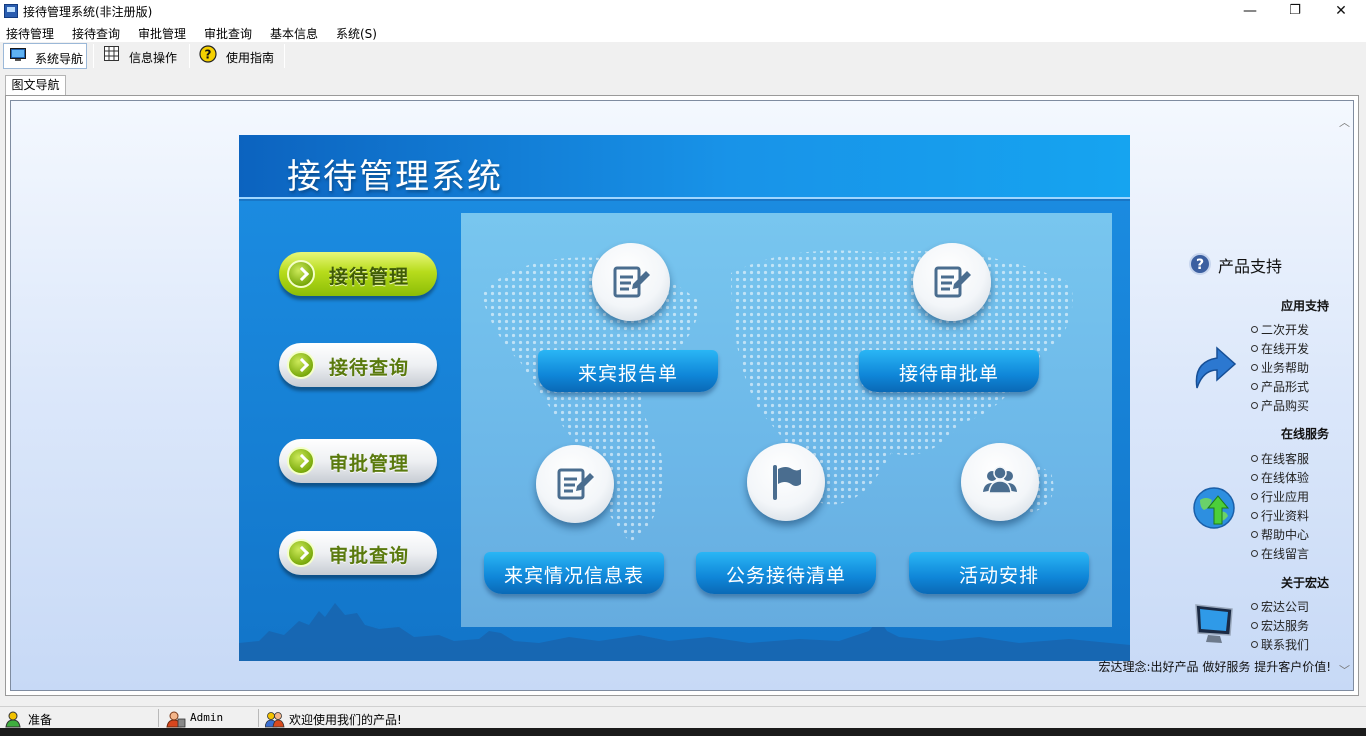 This screenshot has height=736, width=1366. What do you see at coordinates (88, 12) in the screenshot?
I see `window-title: 接待管理系统(非注册版)` at bounding box center [88, 12].